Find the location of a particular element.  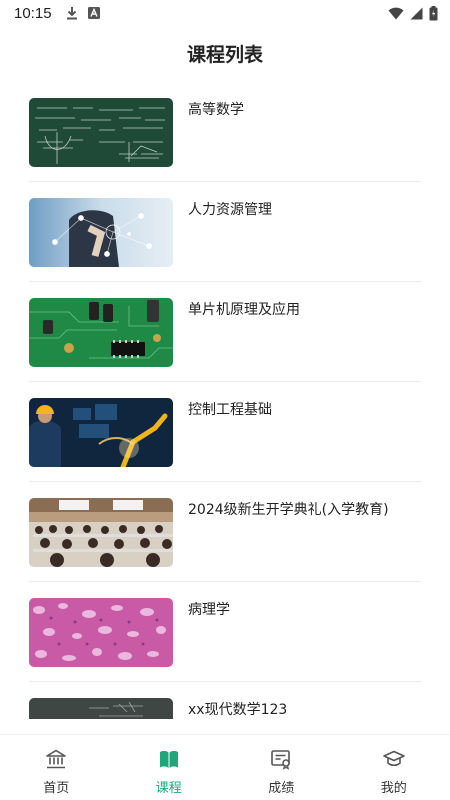

tab-home: 首页 is located at coordinates (56, 767).